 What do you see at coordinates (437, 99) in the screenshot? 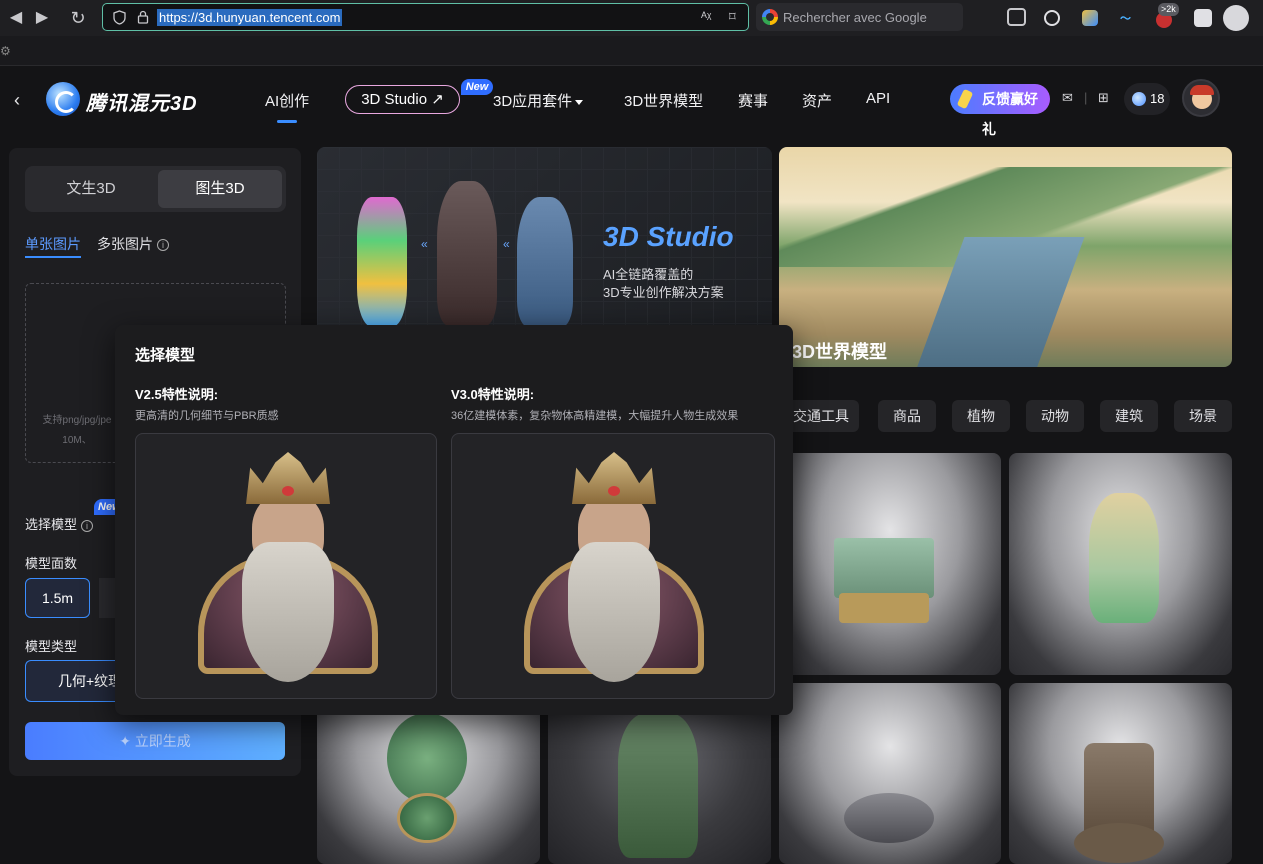
I see `external-arrow-icon: ↗` at bounding box center [437, 99].